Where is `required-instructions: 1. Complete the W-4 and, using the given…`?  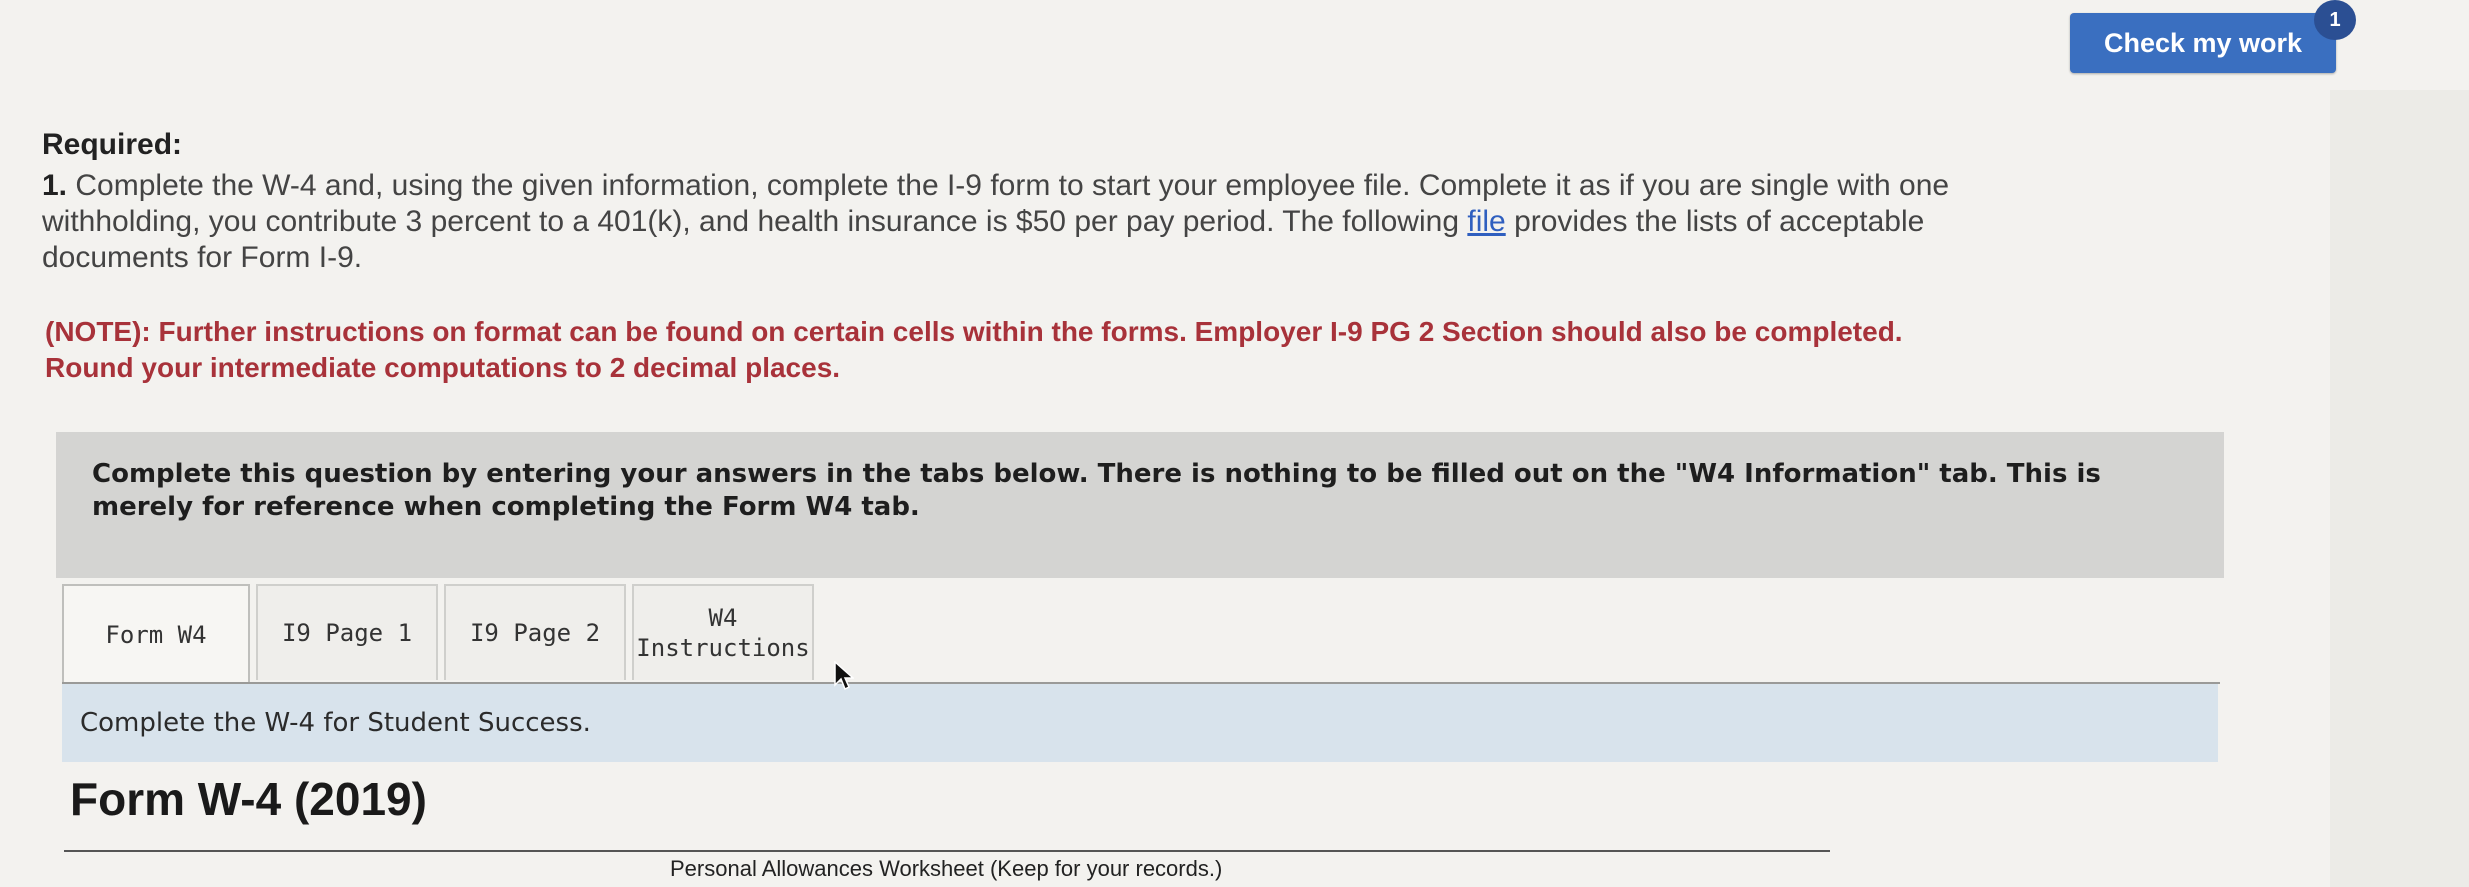 required-instructions: 1. Complete the W-4 and, using the given… is located at coordinates (1012, 222).